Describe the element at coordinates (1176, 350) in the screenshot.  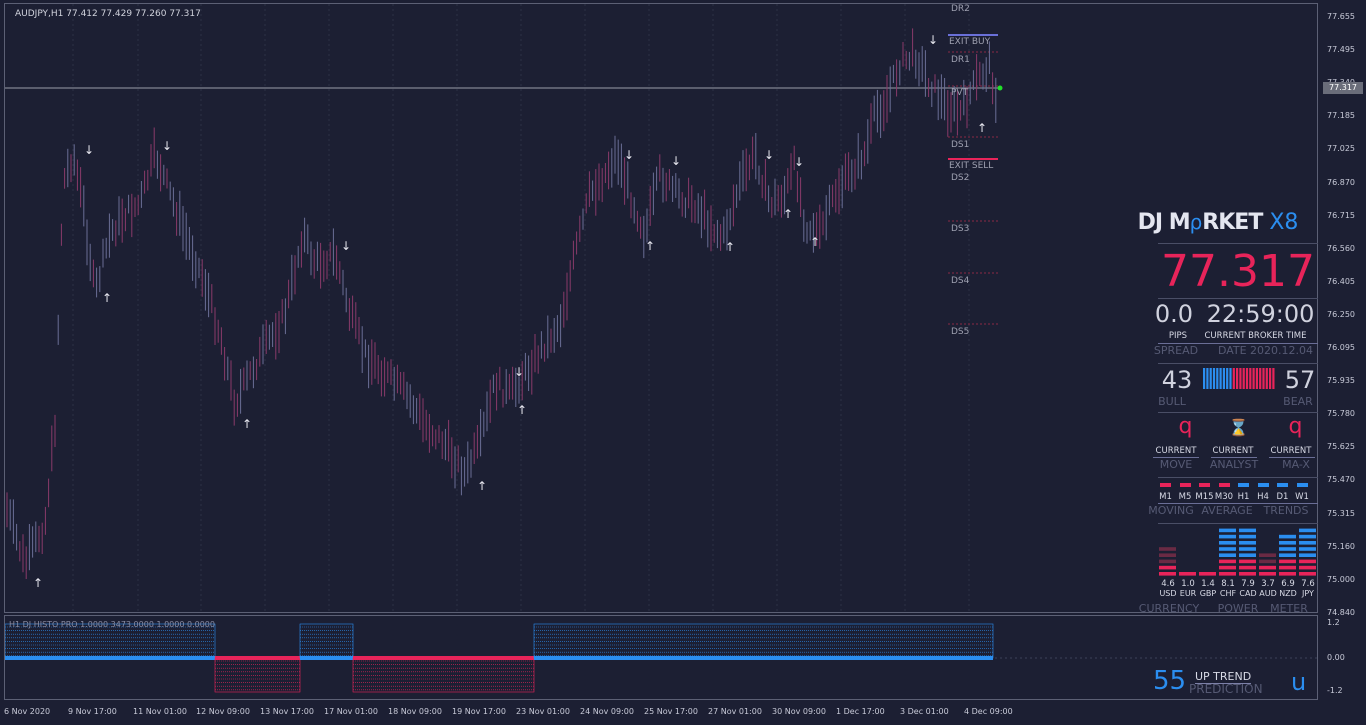
I see `spread-label: SPREAD` at that location.